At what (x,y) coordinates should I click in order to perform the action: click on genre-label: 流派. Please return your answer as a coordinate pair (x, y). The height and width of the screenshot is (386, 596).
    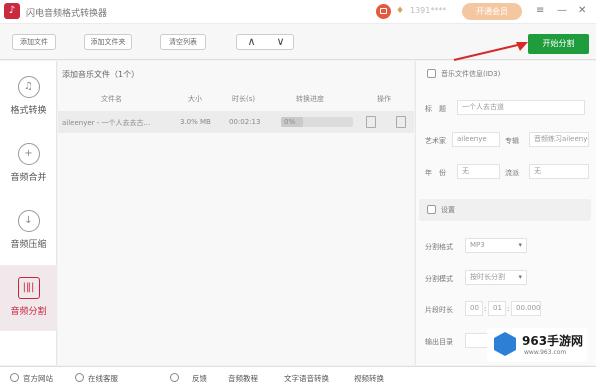
    Looking at the image, I should click on (512, 173).